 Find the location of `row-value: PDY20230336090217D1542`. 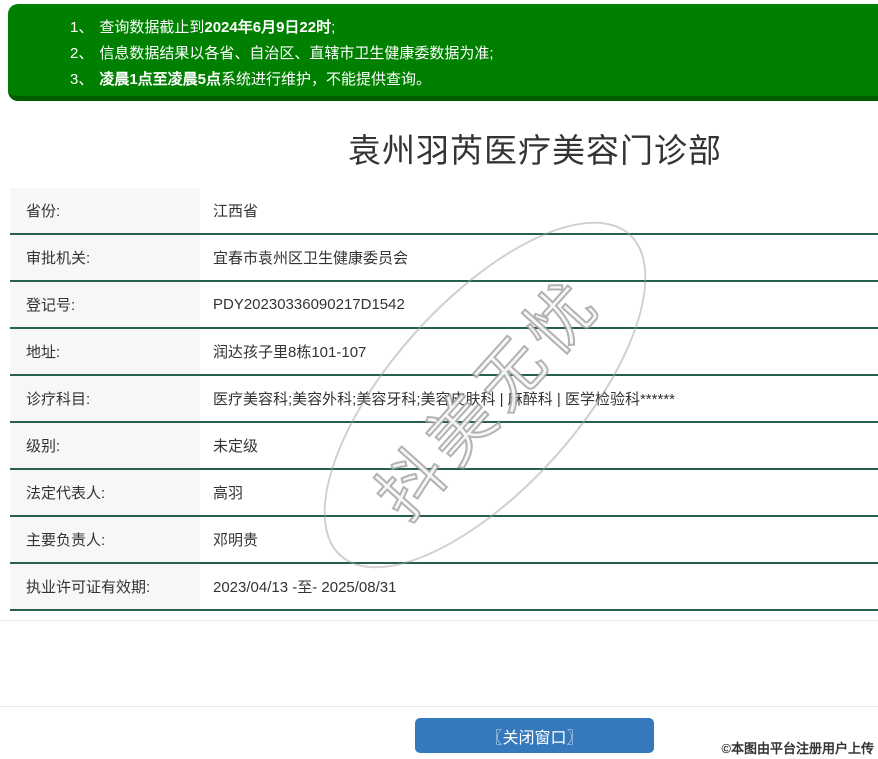

row-value: PDY20230336090217D1542 is located at coordinates (309, 304).